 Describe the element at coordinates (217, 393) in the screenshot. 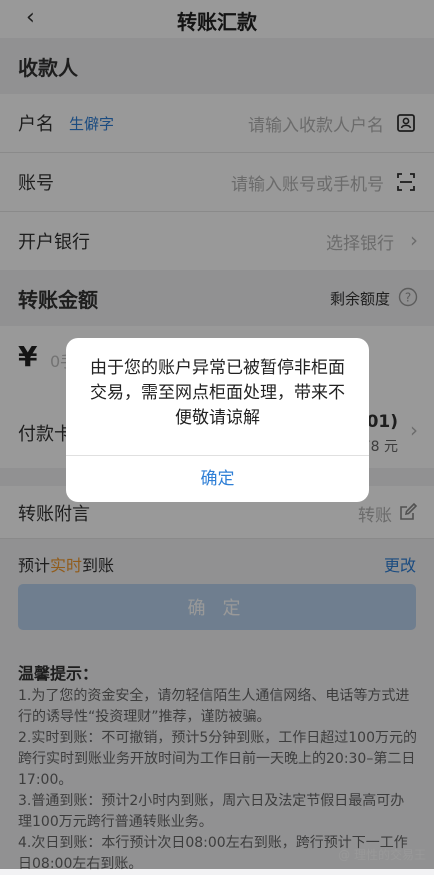

I see `dialog-message: 由于您的账户异常已被暂停非柜面交易，需至网点柜面处理，带来不便敬请谅解` at that location.